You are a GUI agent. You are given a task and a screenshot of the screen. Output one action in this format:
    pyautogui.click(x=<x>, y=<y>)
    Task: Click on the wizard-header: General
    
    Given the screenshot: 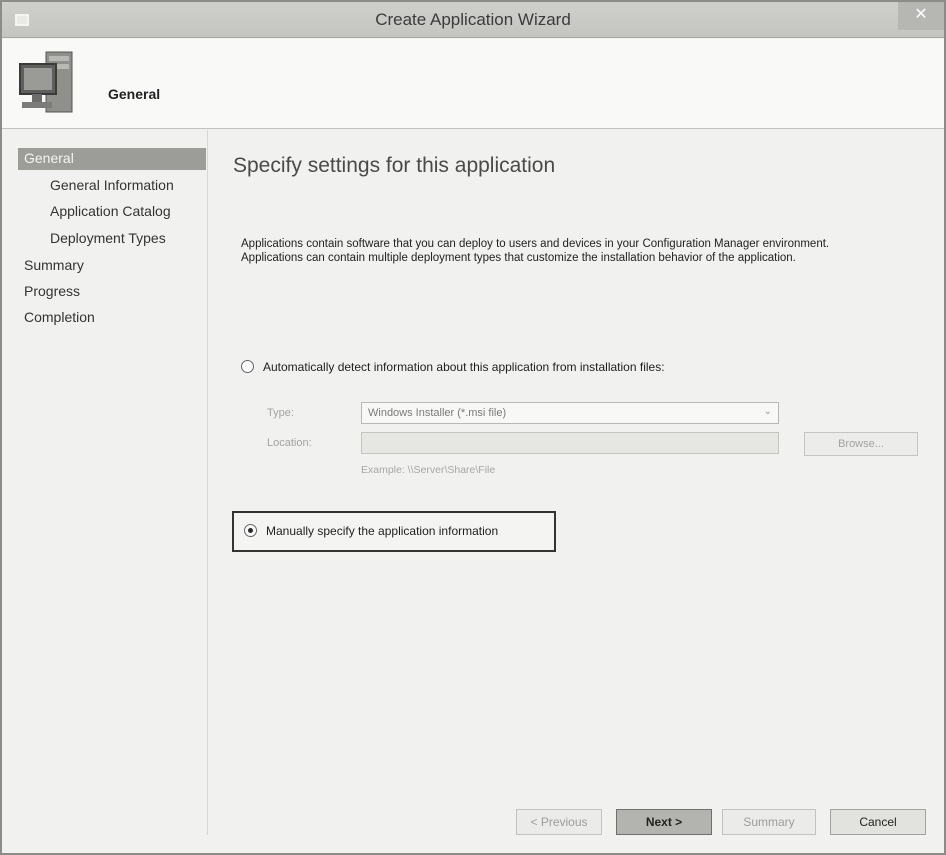 What is the action you would take?
    pyautogui.click(x=473, y=84)
    